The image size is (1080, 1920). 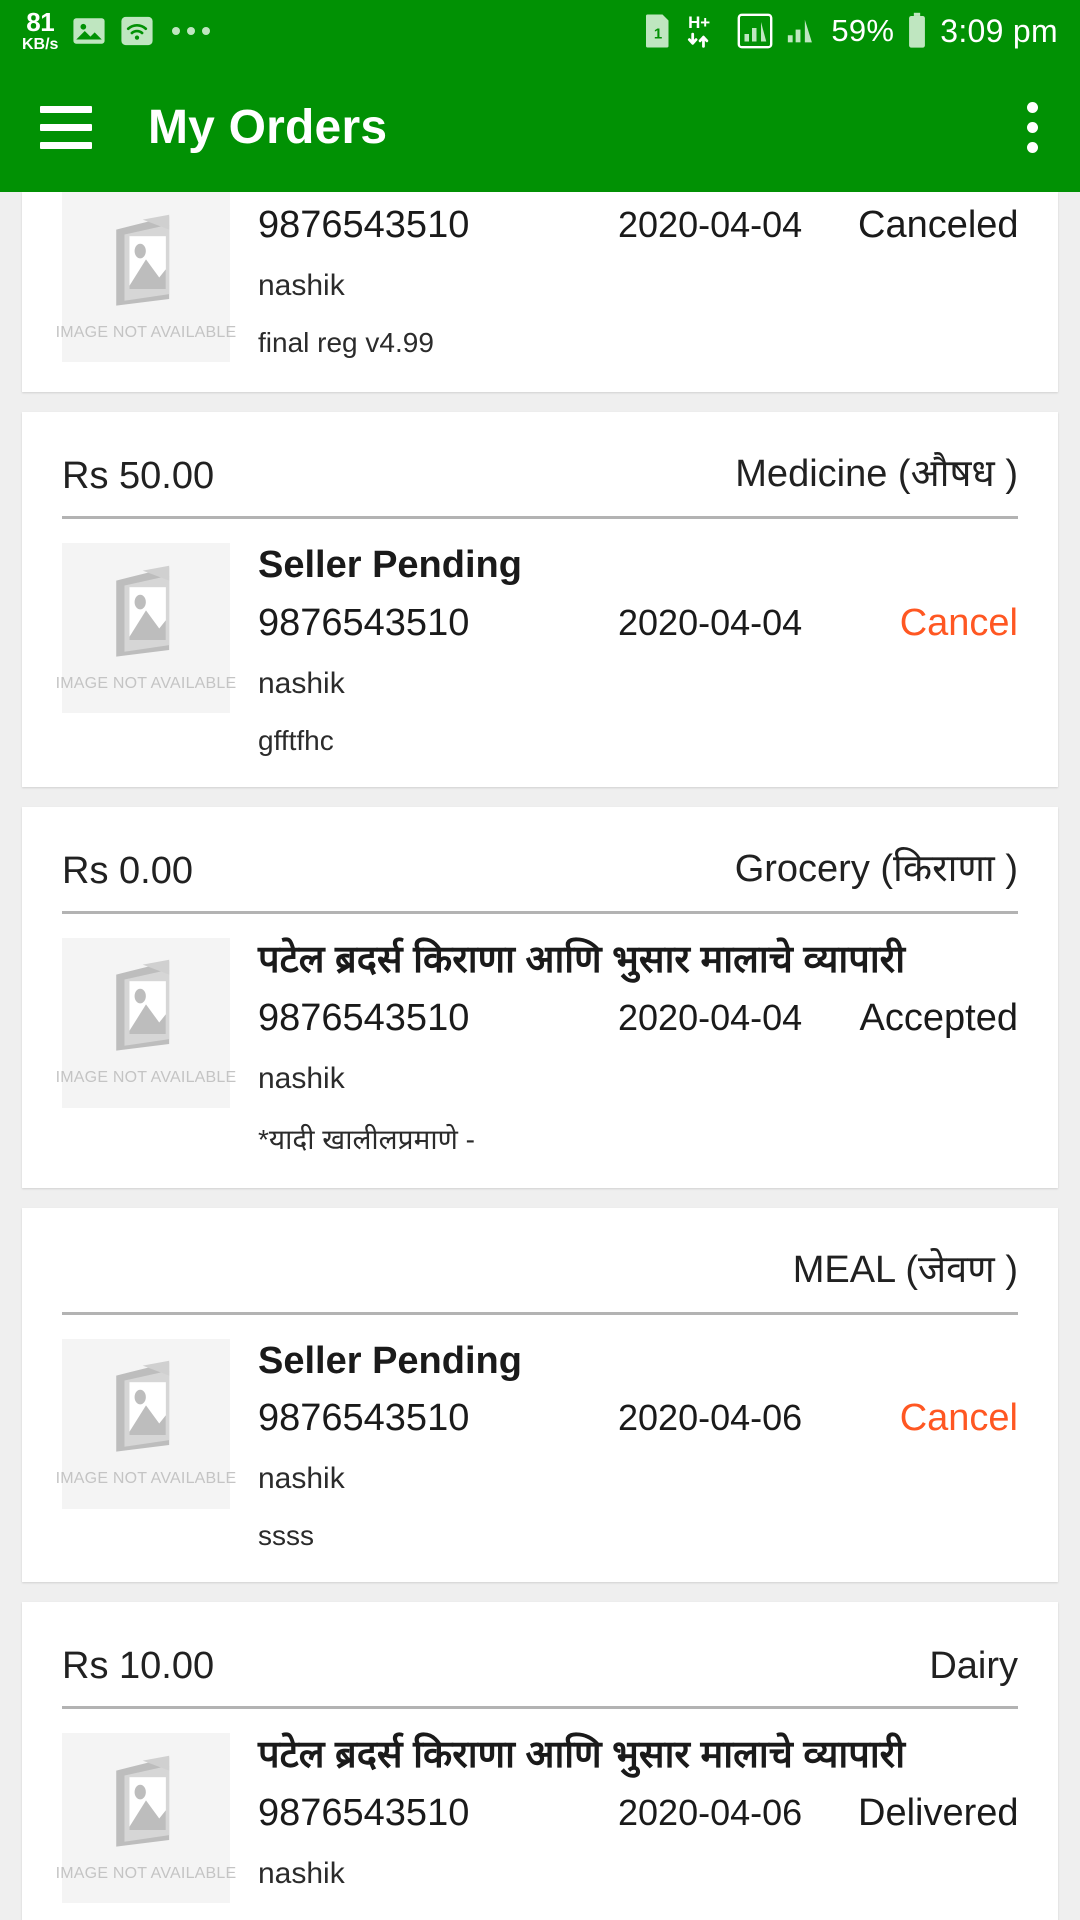 I want to click on clock-label: 3:09 pm, so click(x=999, y=30).